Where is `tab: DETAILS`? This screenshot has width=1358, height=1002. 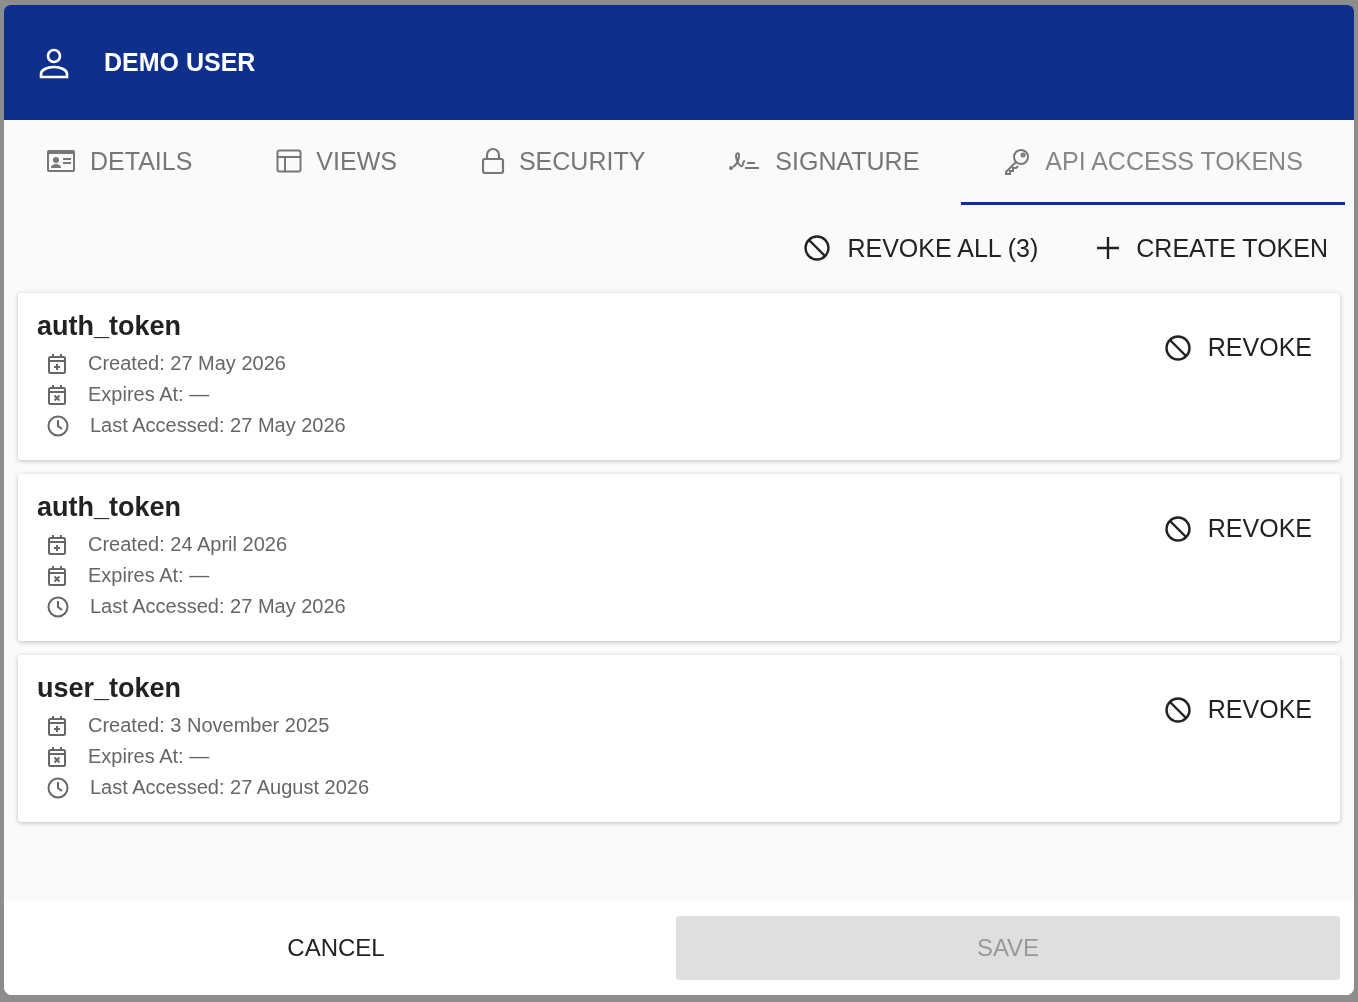
tab: DETAILS is located at coordinates (119, 162).